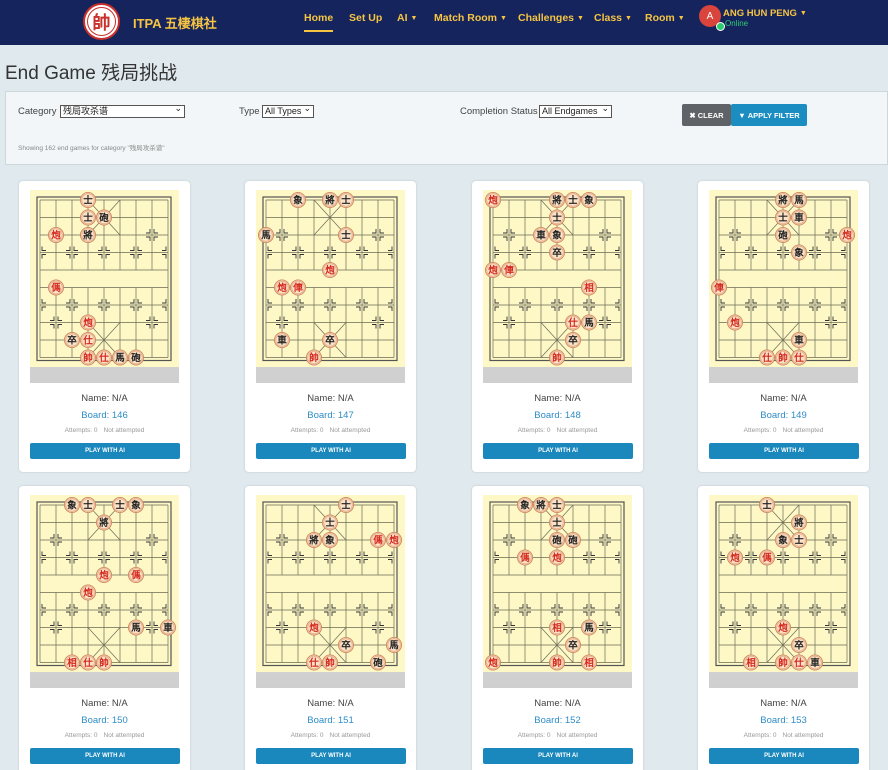 This screenshot has width=888, height=770. Describe the element at coordinates (101, 21) in the screenshot. I see `logo-icon: 帥` at that location.